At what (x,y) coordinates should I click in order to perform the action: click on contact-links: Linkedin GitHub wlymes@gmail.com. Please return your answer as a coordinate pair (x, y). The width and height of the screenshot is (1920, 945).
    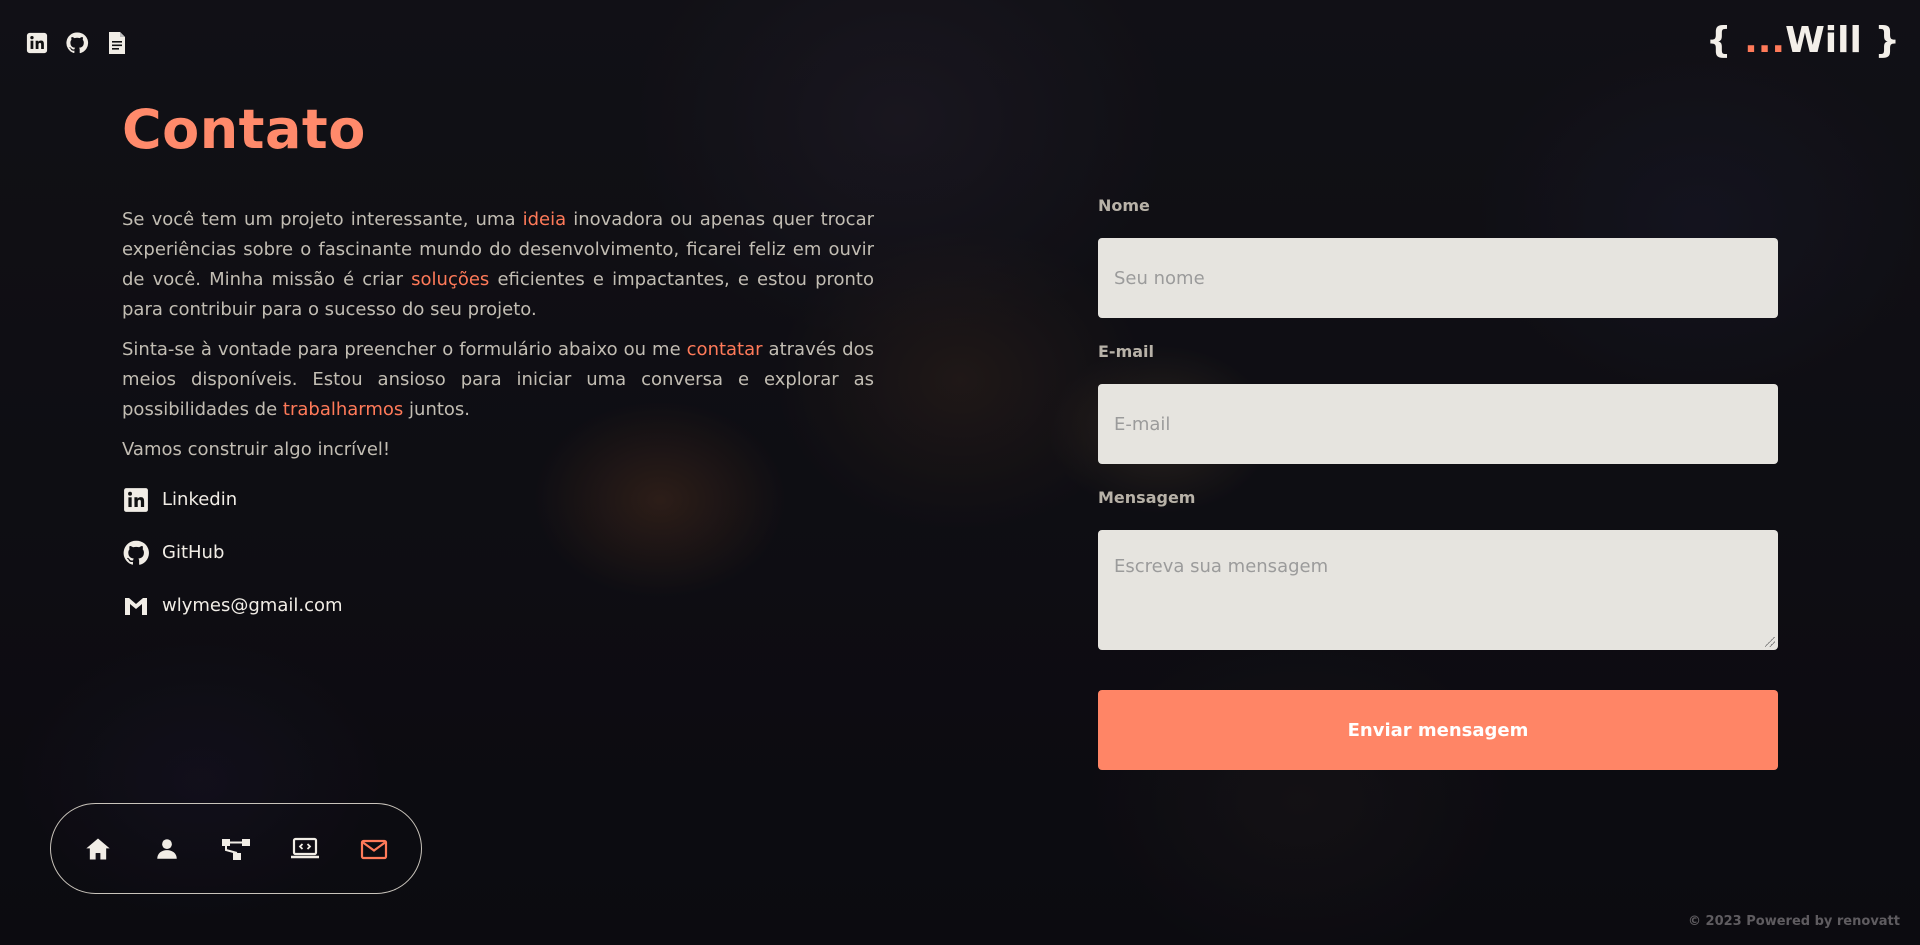
    Looking at the image, I should click on (498, 552).